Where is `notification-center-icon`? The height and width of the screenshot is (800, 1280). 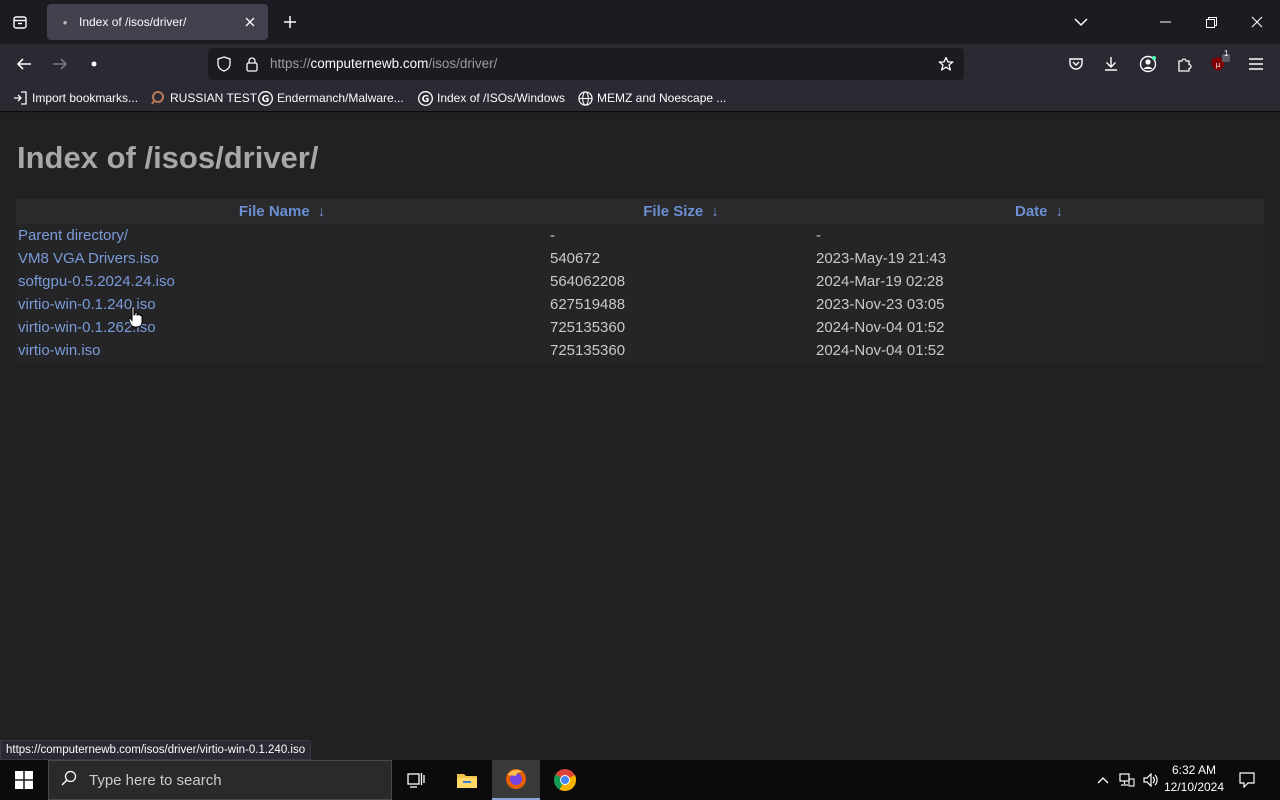 notification-center-icon is located at coordinates (1247, 780).